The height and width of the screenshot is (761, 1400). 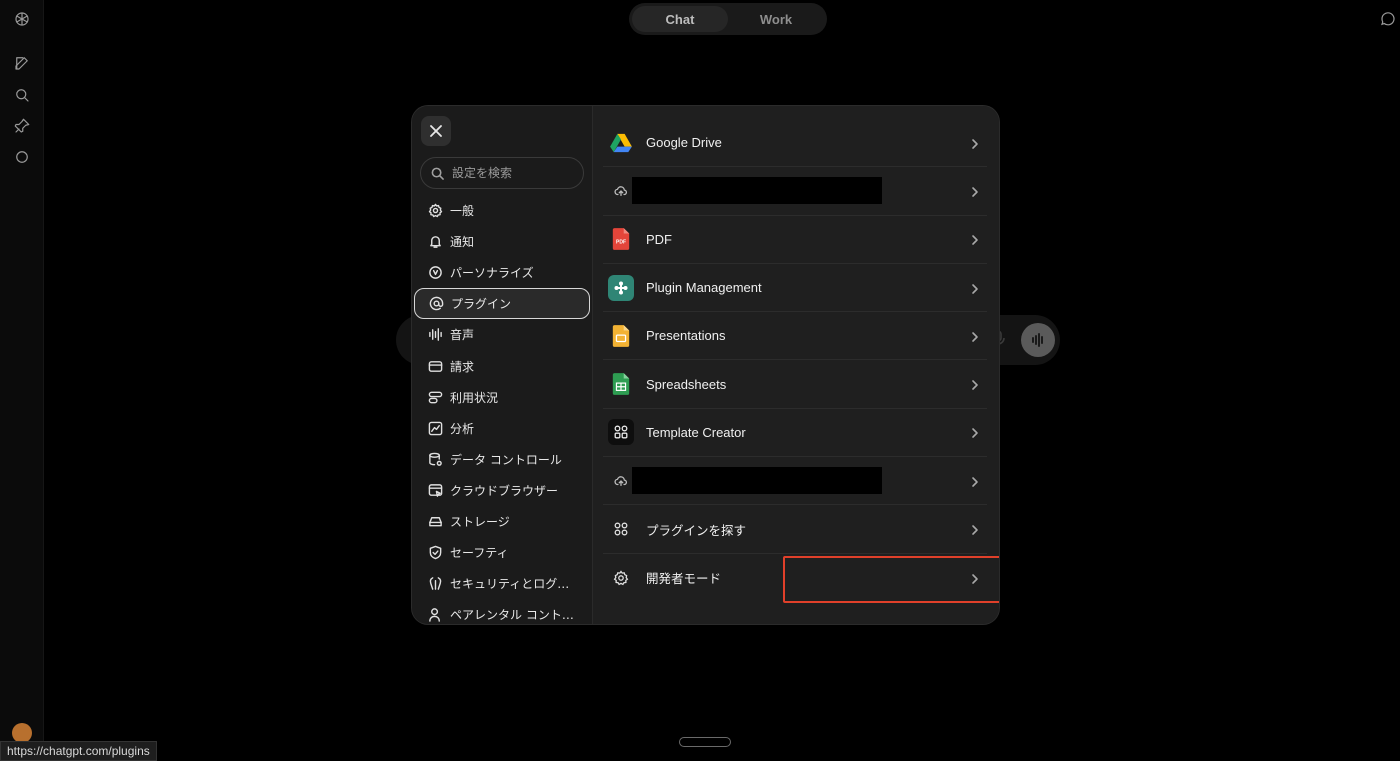 I want to click on settings-search, so click(x=502, y=173).